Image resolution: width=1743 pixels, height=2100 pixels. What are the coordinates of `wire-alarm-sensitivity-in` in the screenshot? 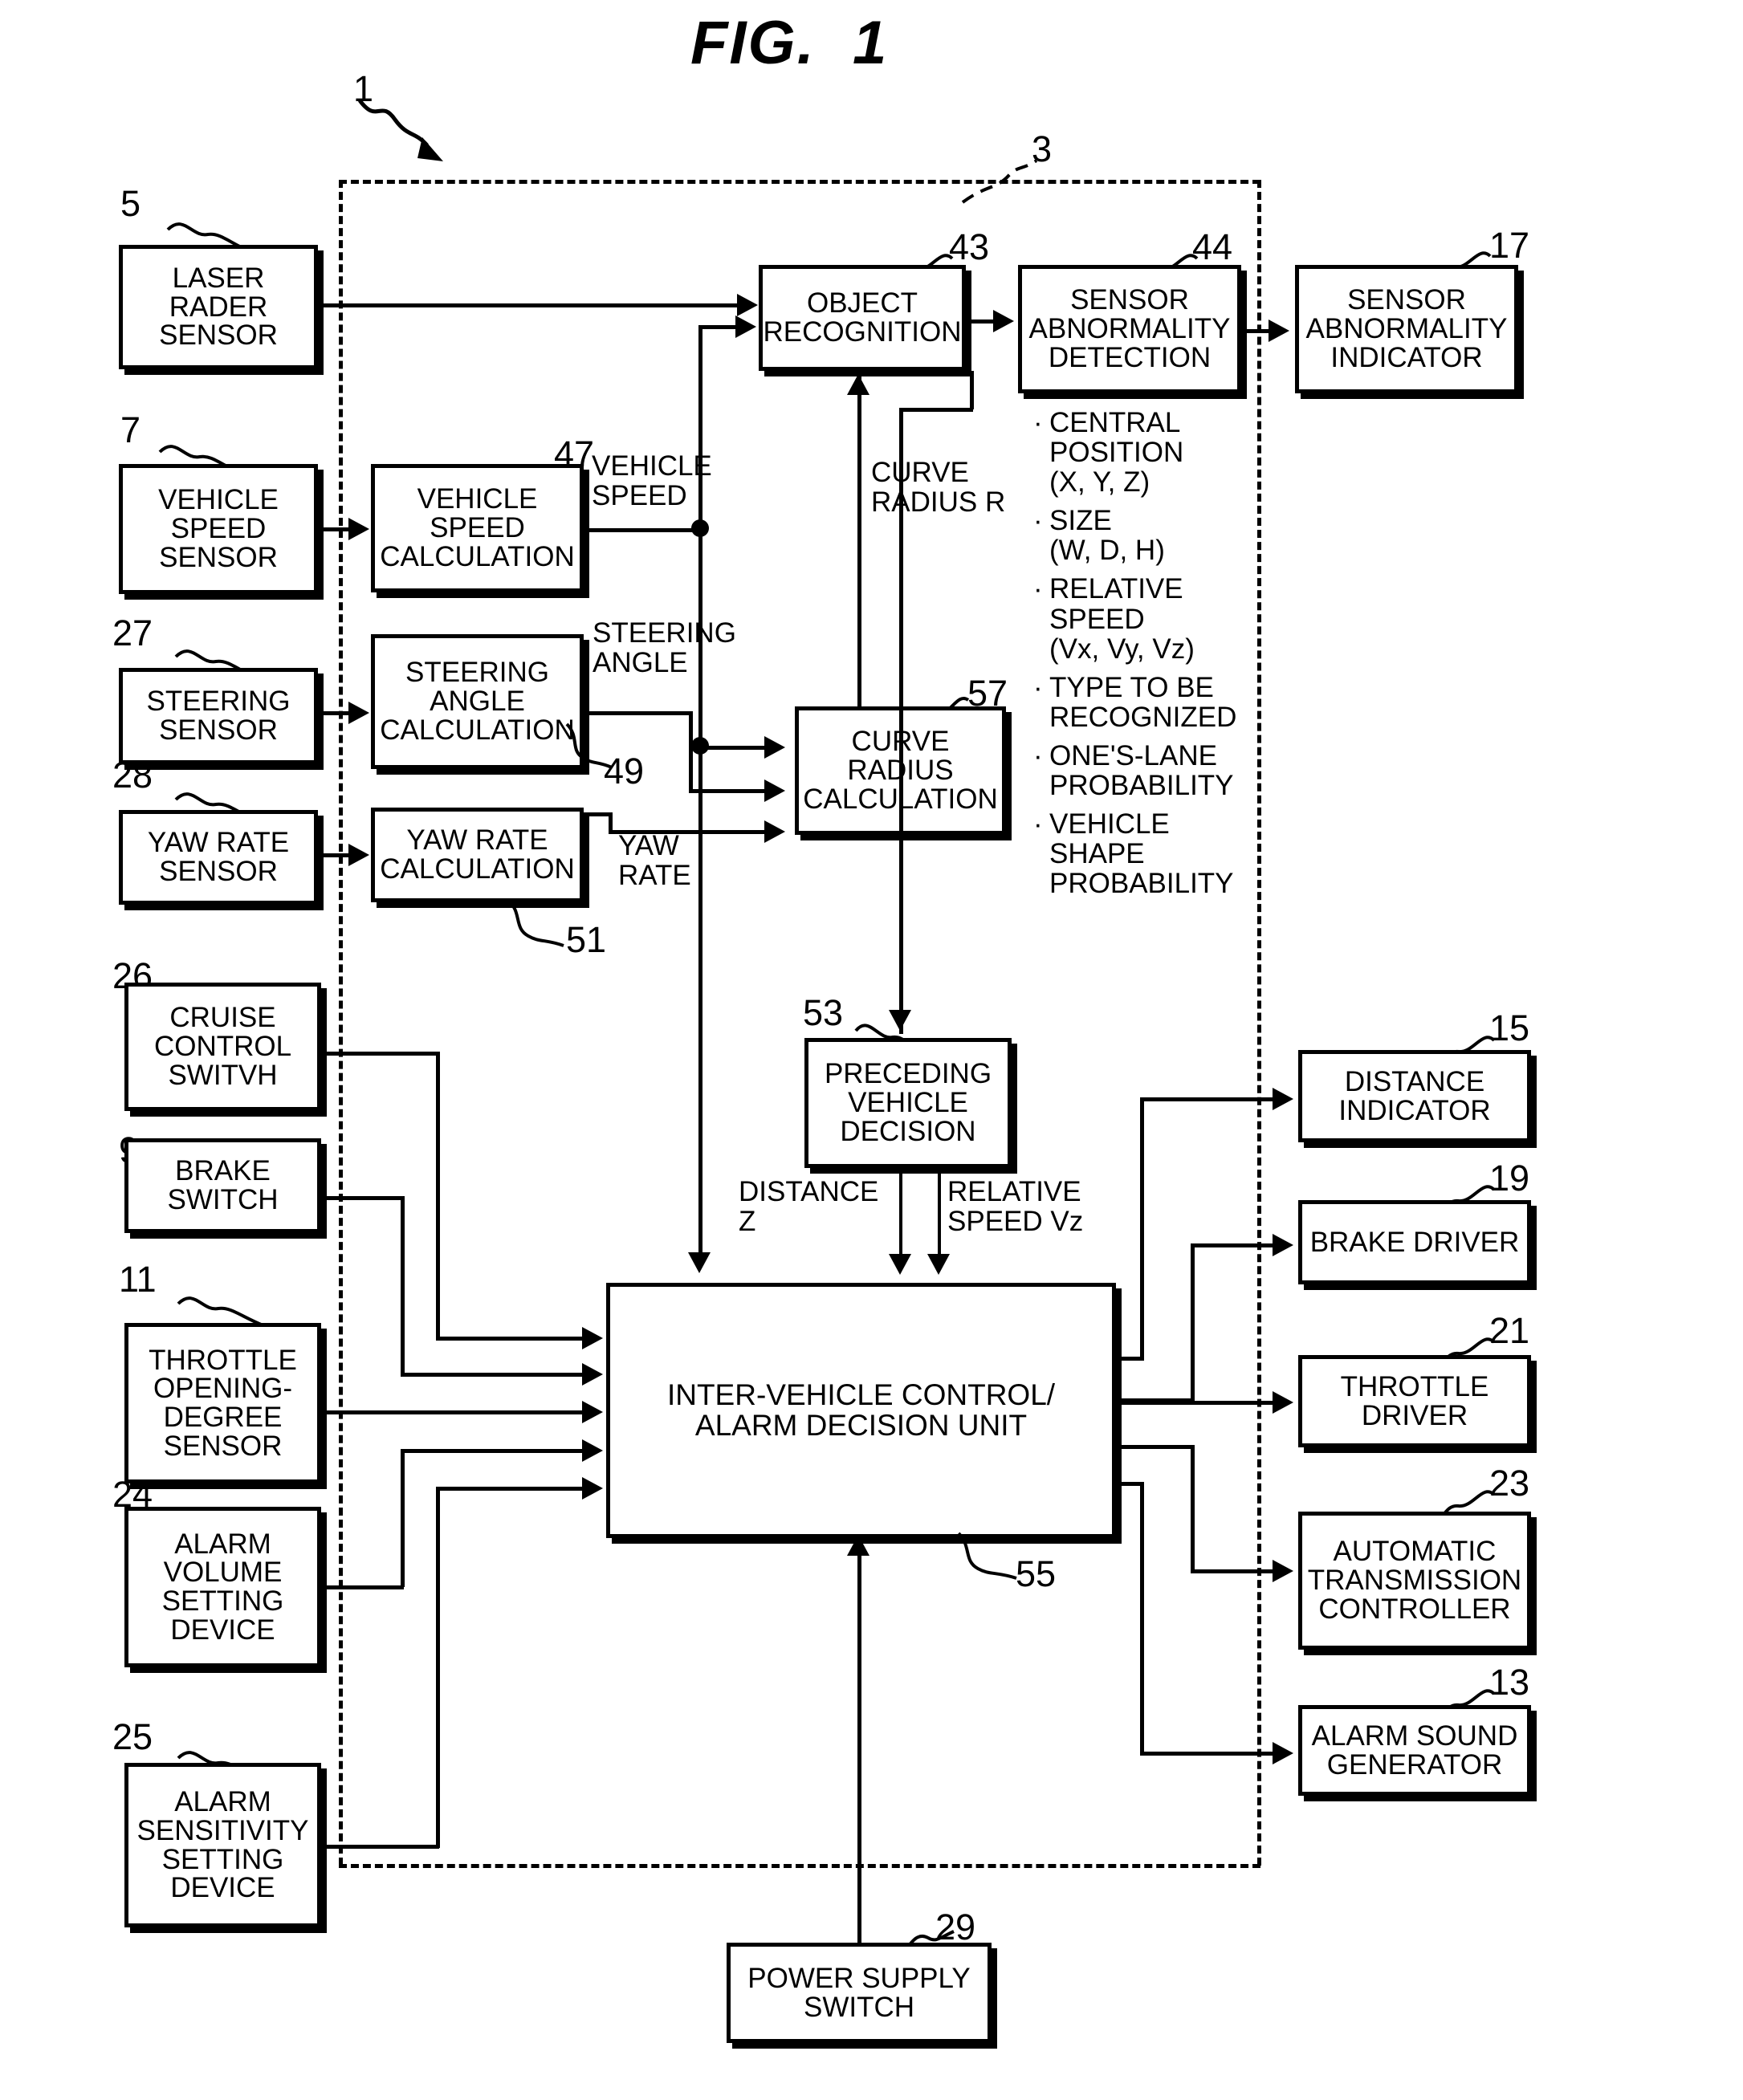 It's located at (510, 1489).